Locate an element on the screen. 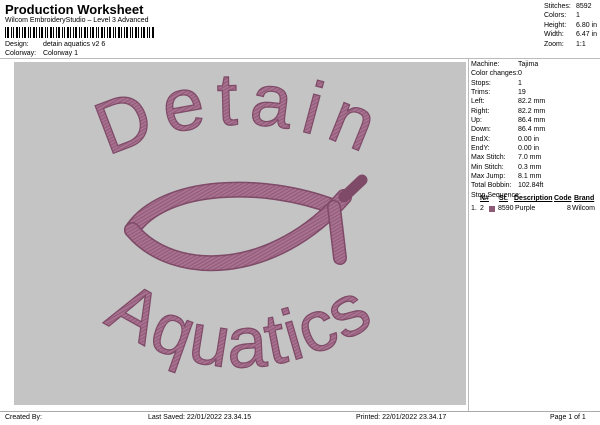 This screenshot has width=600, height=425. info-label: Trims: is located at coordinates (481, 93).